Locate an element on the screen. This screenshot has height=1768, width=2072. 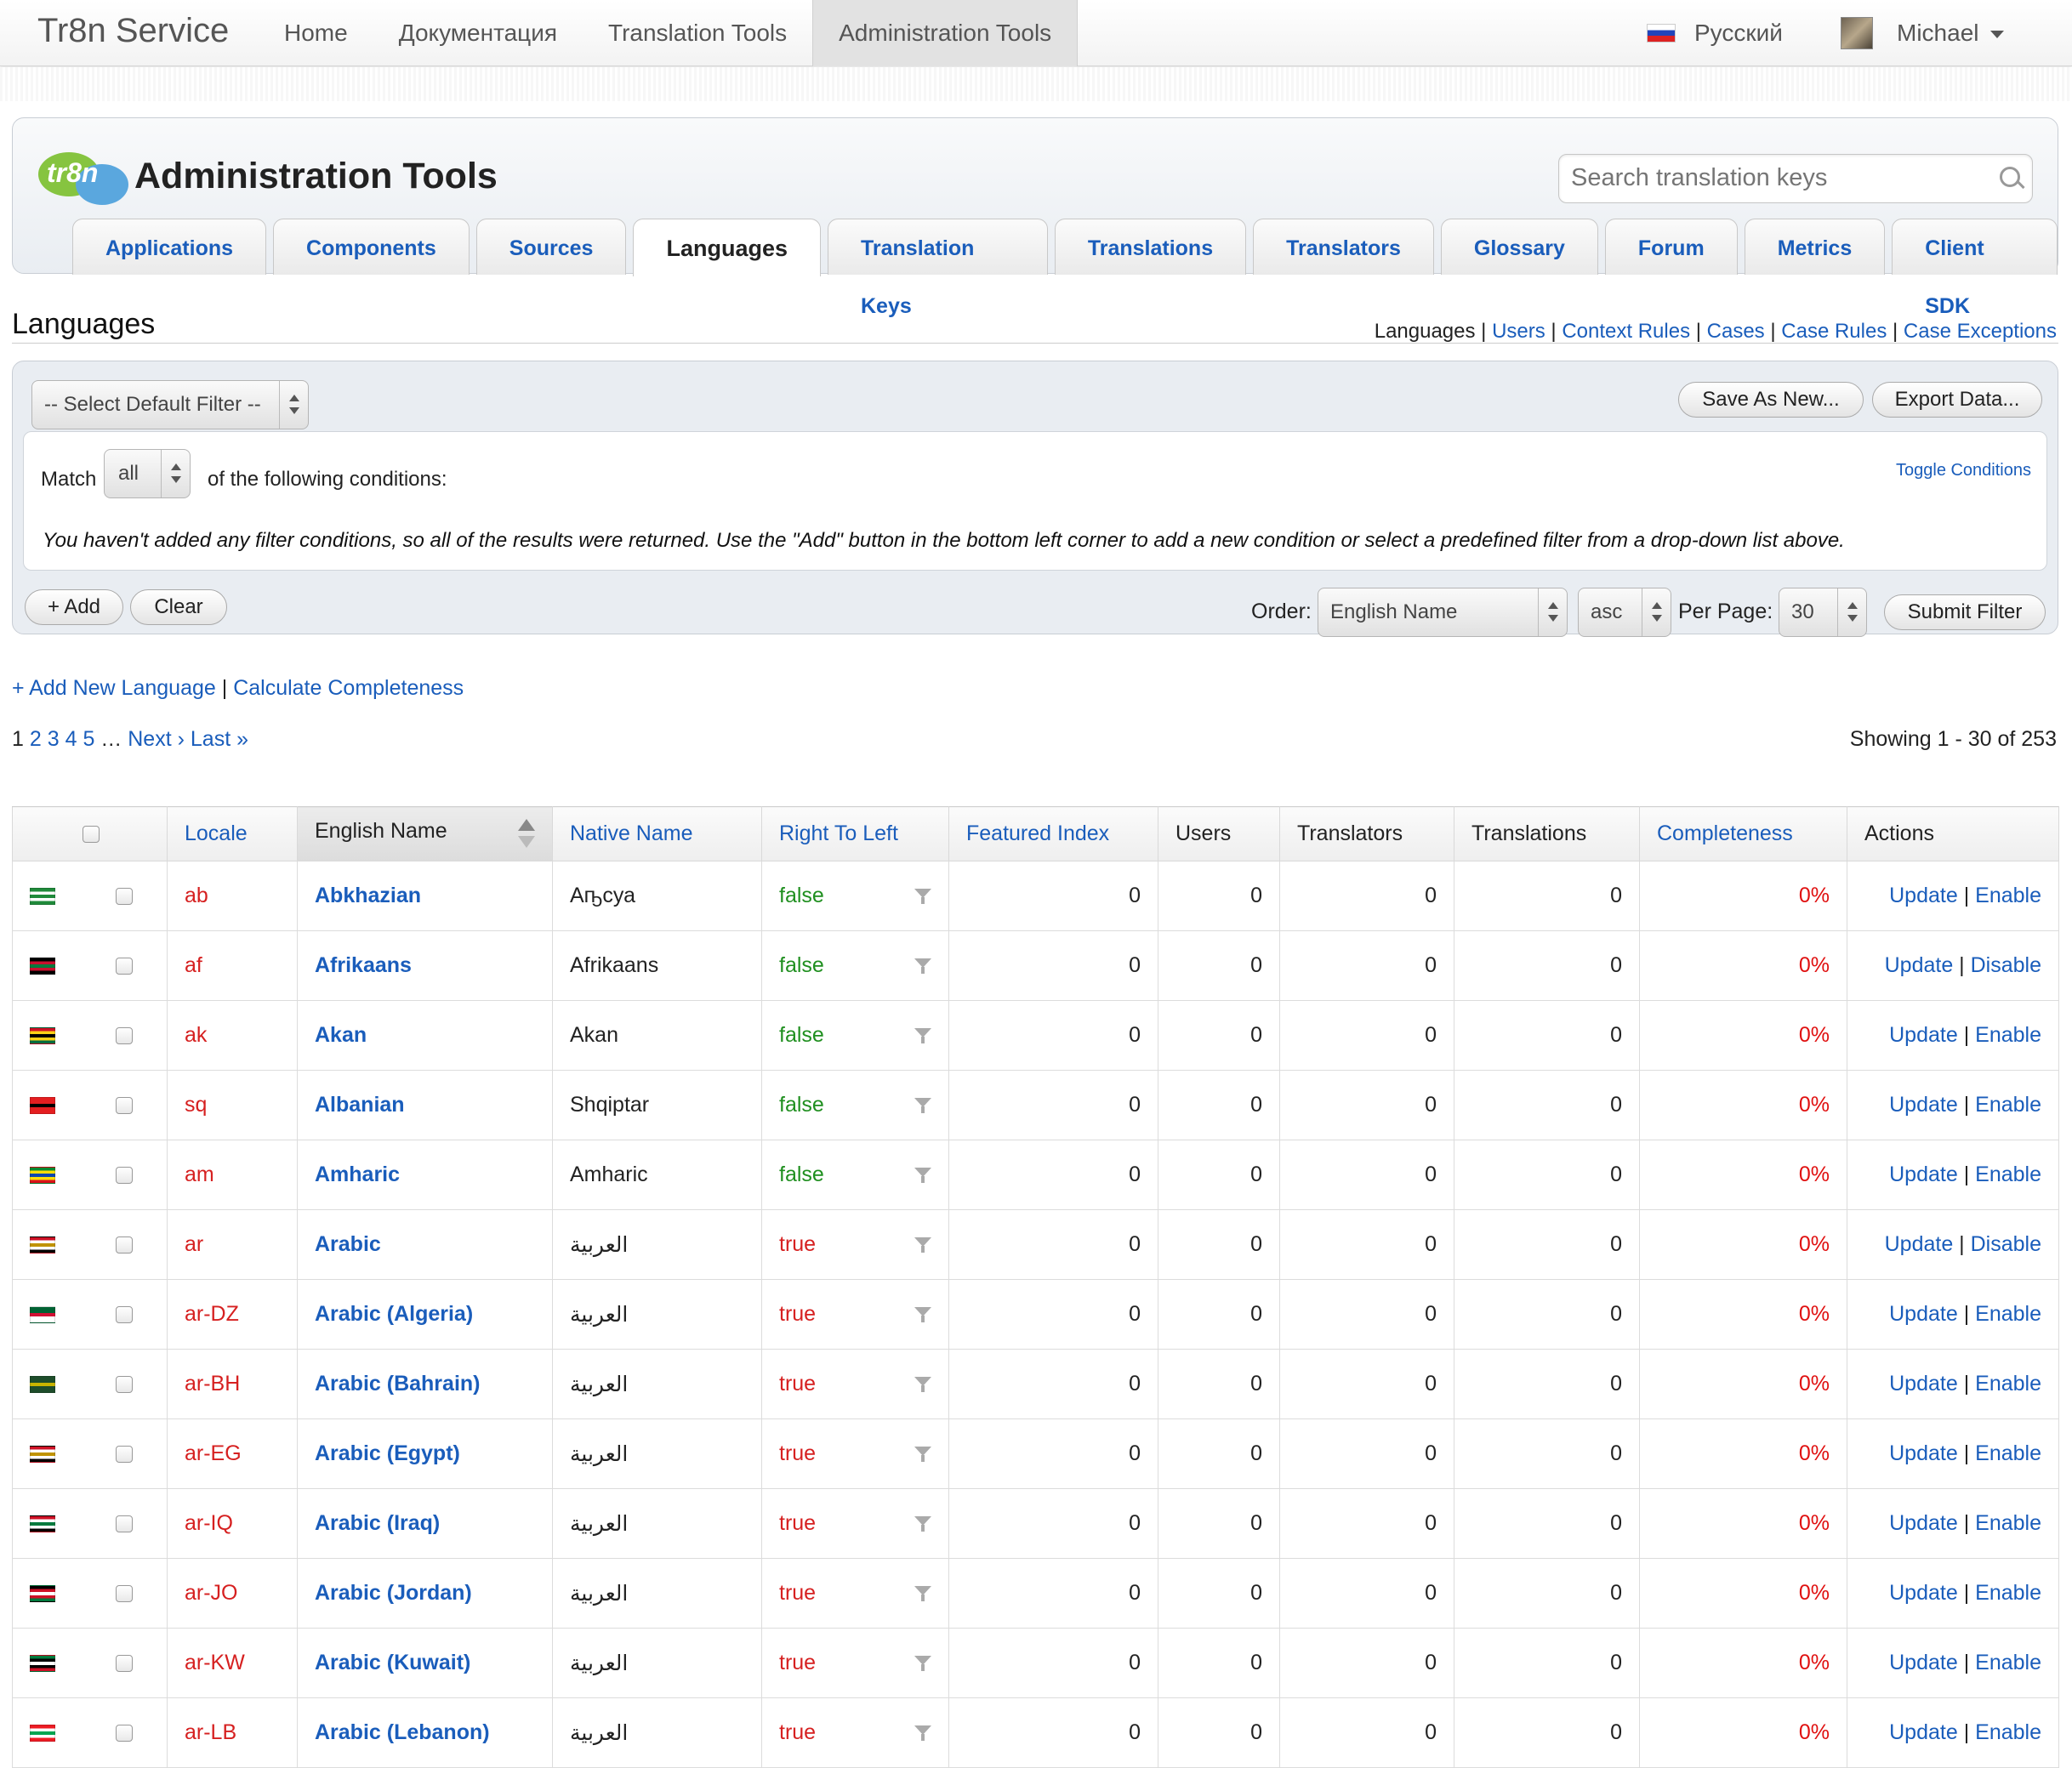
tab-components: Components is located at coordinates (371, 247).